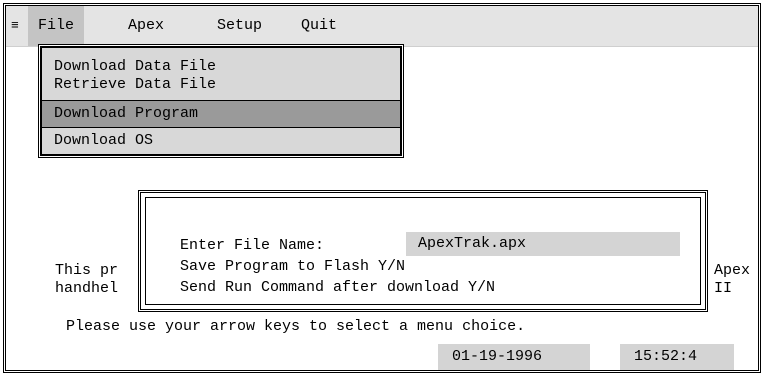  What do you see at coordinates (56, 26) in the screenshot?
I see `menu-file: File` at bounding box center [56, 26].